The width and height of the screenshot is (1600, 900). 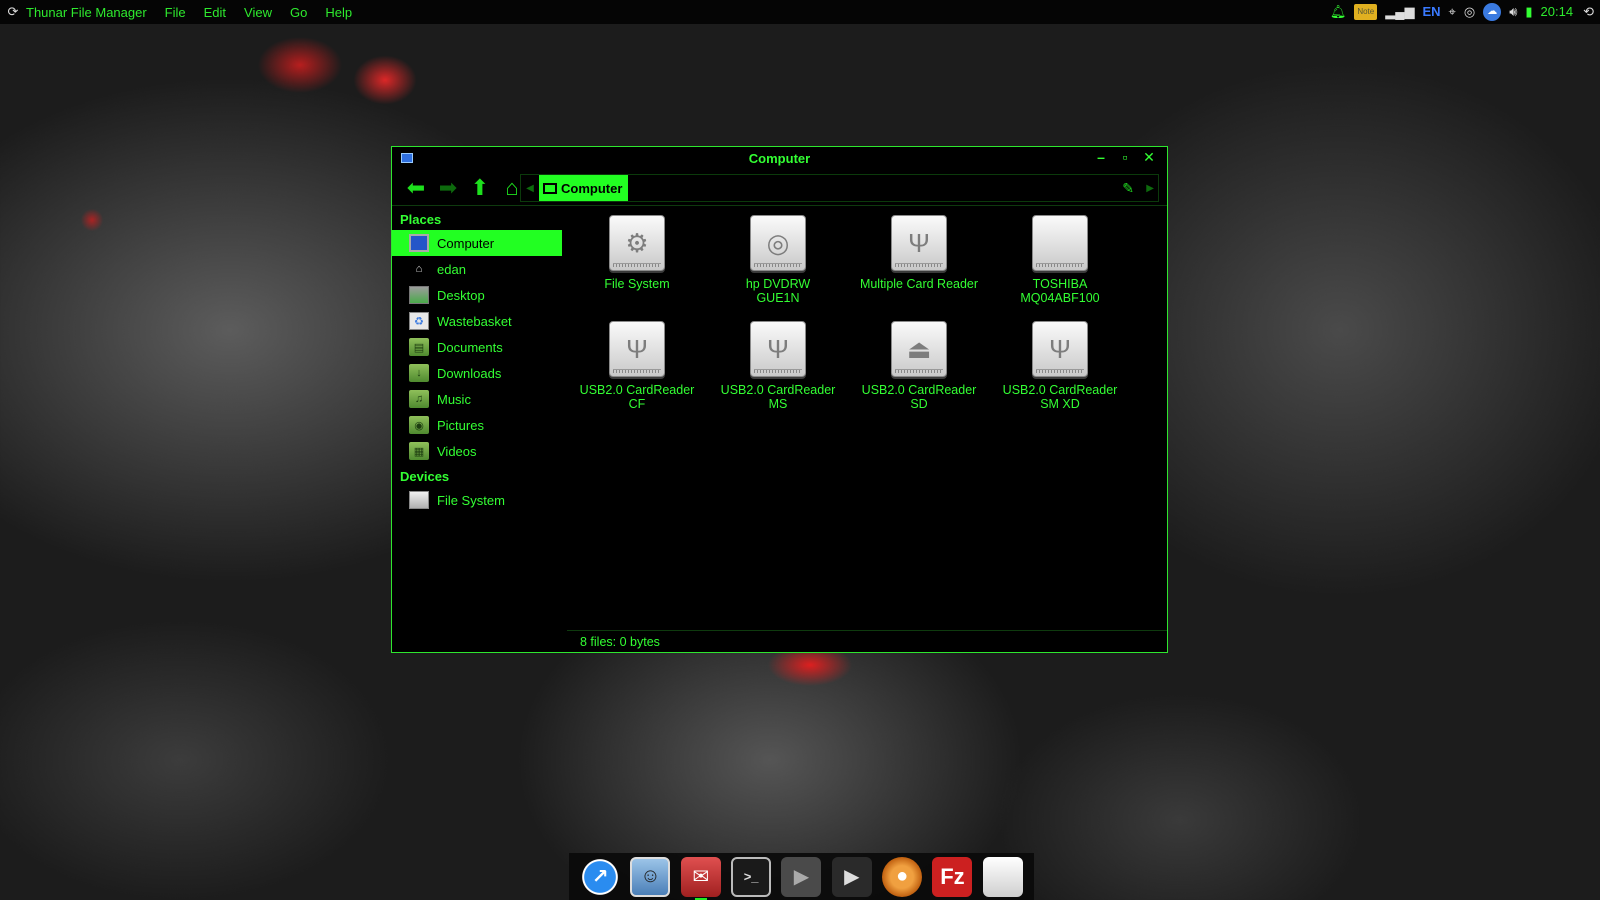 I want to click on sidebar-item-desktop: Desktop, so click(x=477, y=295).